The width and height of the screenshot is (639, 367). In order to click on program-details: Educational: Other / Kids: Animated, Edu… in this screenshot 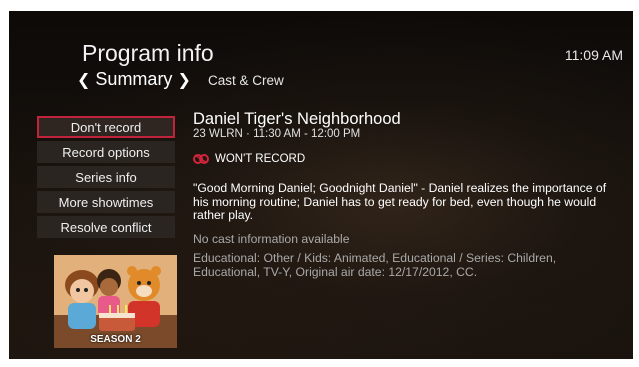, I will do `click(375, 265)`.